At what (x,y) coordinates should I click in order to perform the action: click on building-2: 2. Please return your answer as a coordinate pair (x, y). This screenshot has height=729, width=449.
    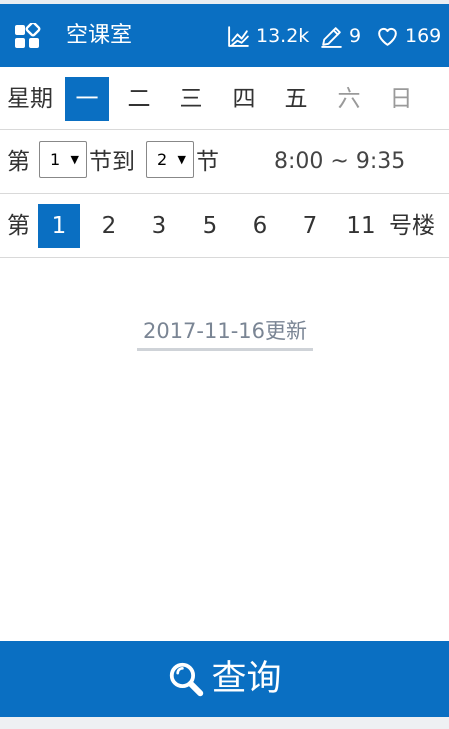
    Looking at the image, I should click on (109, 226).